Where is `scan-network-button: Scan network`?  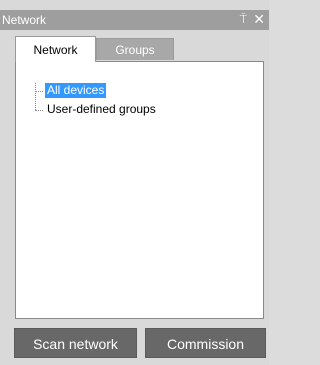 scan-network-button: Scan network is located at coordinates (75, 343).